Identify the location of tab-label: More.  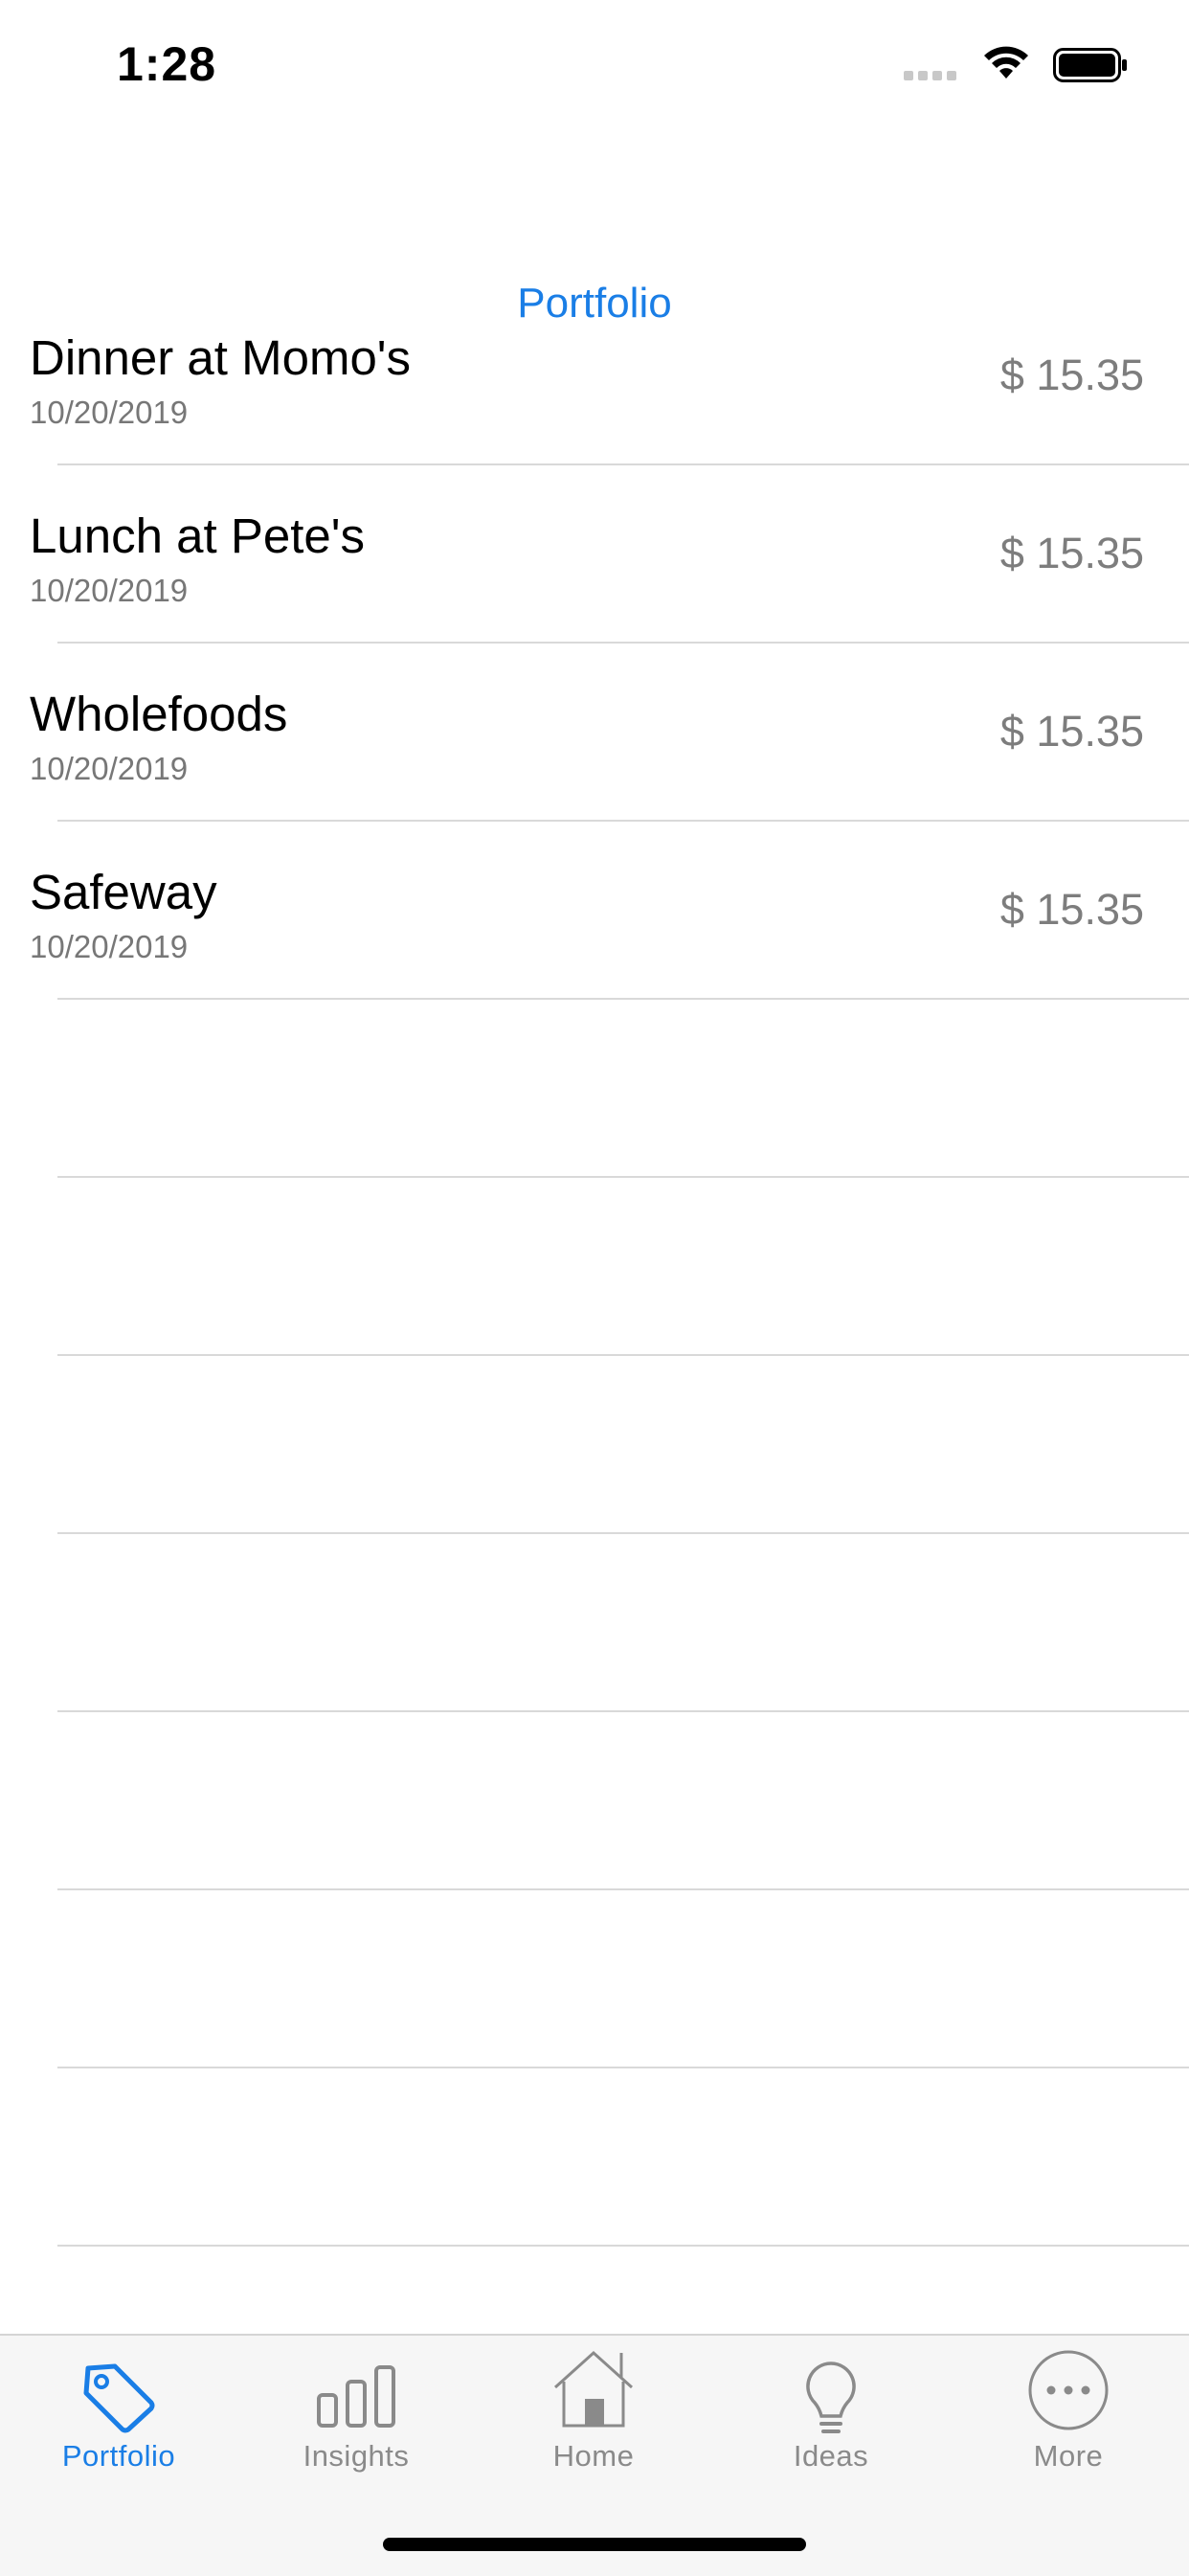
(1068, 2456).